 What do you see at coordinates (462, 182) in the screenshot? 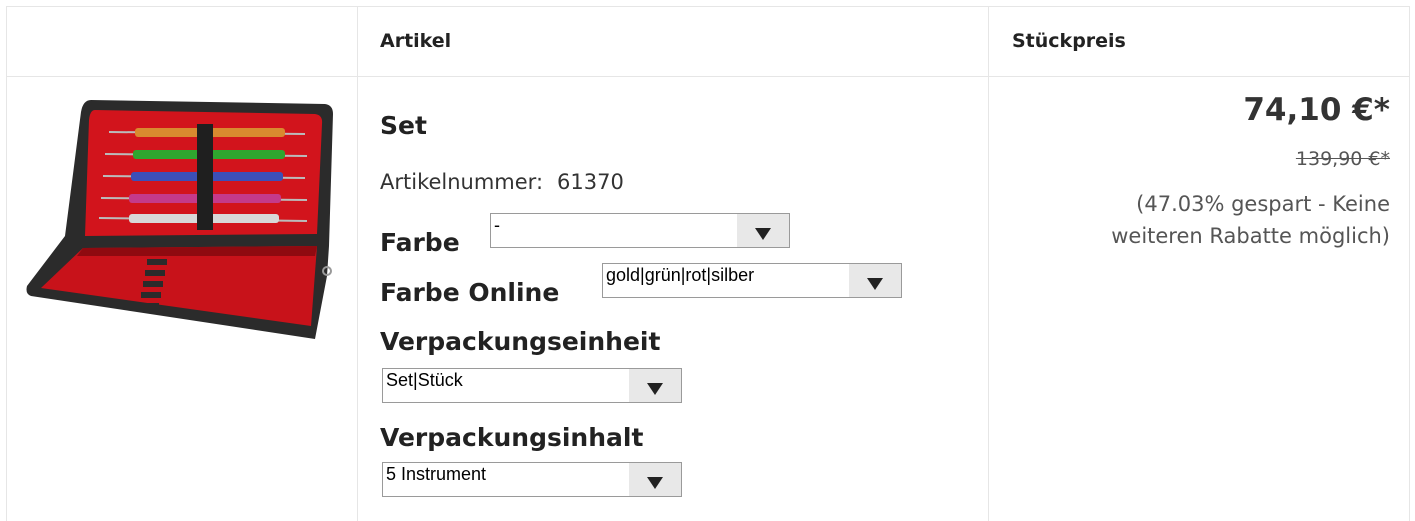
I see `article-number-label: Artikelnummer:` at bounding box center [462, 182].